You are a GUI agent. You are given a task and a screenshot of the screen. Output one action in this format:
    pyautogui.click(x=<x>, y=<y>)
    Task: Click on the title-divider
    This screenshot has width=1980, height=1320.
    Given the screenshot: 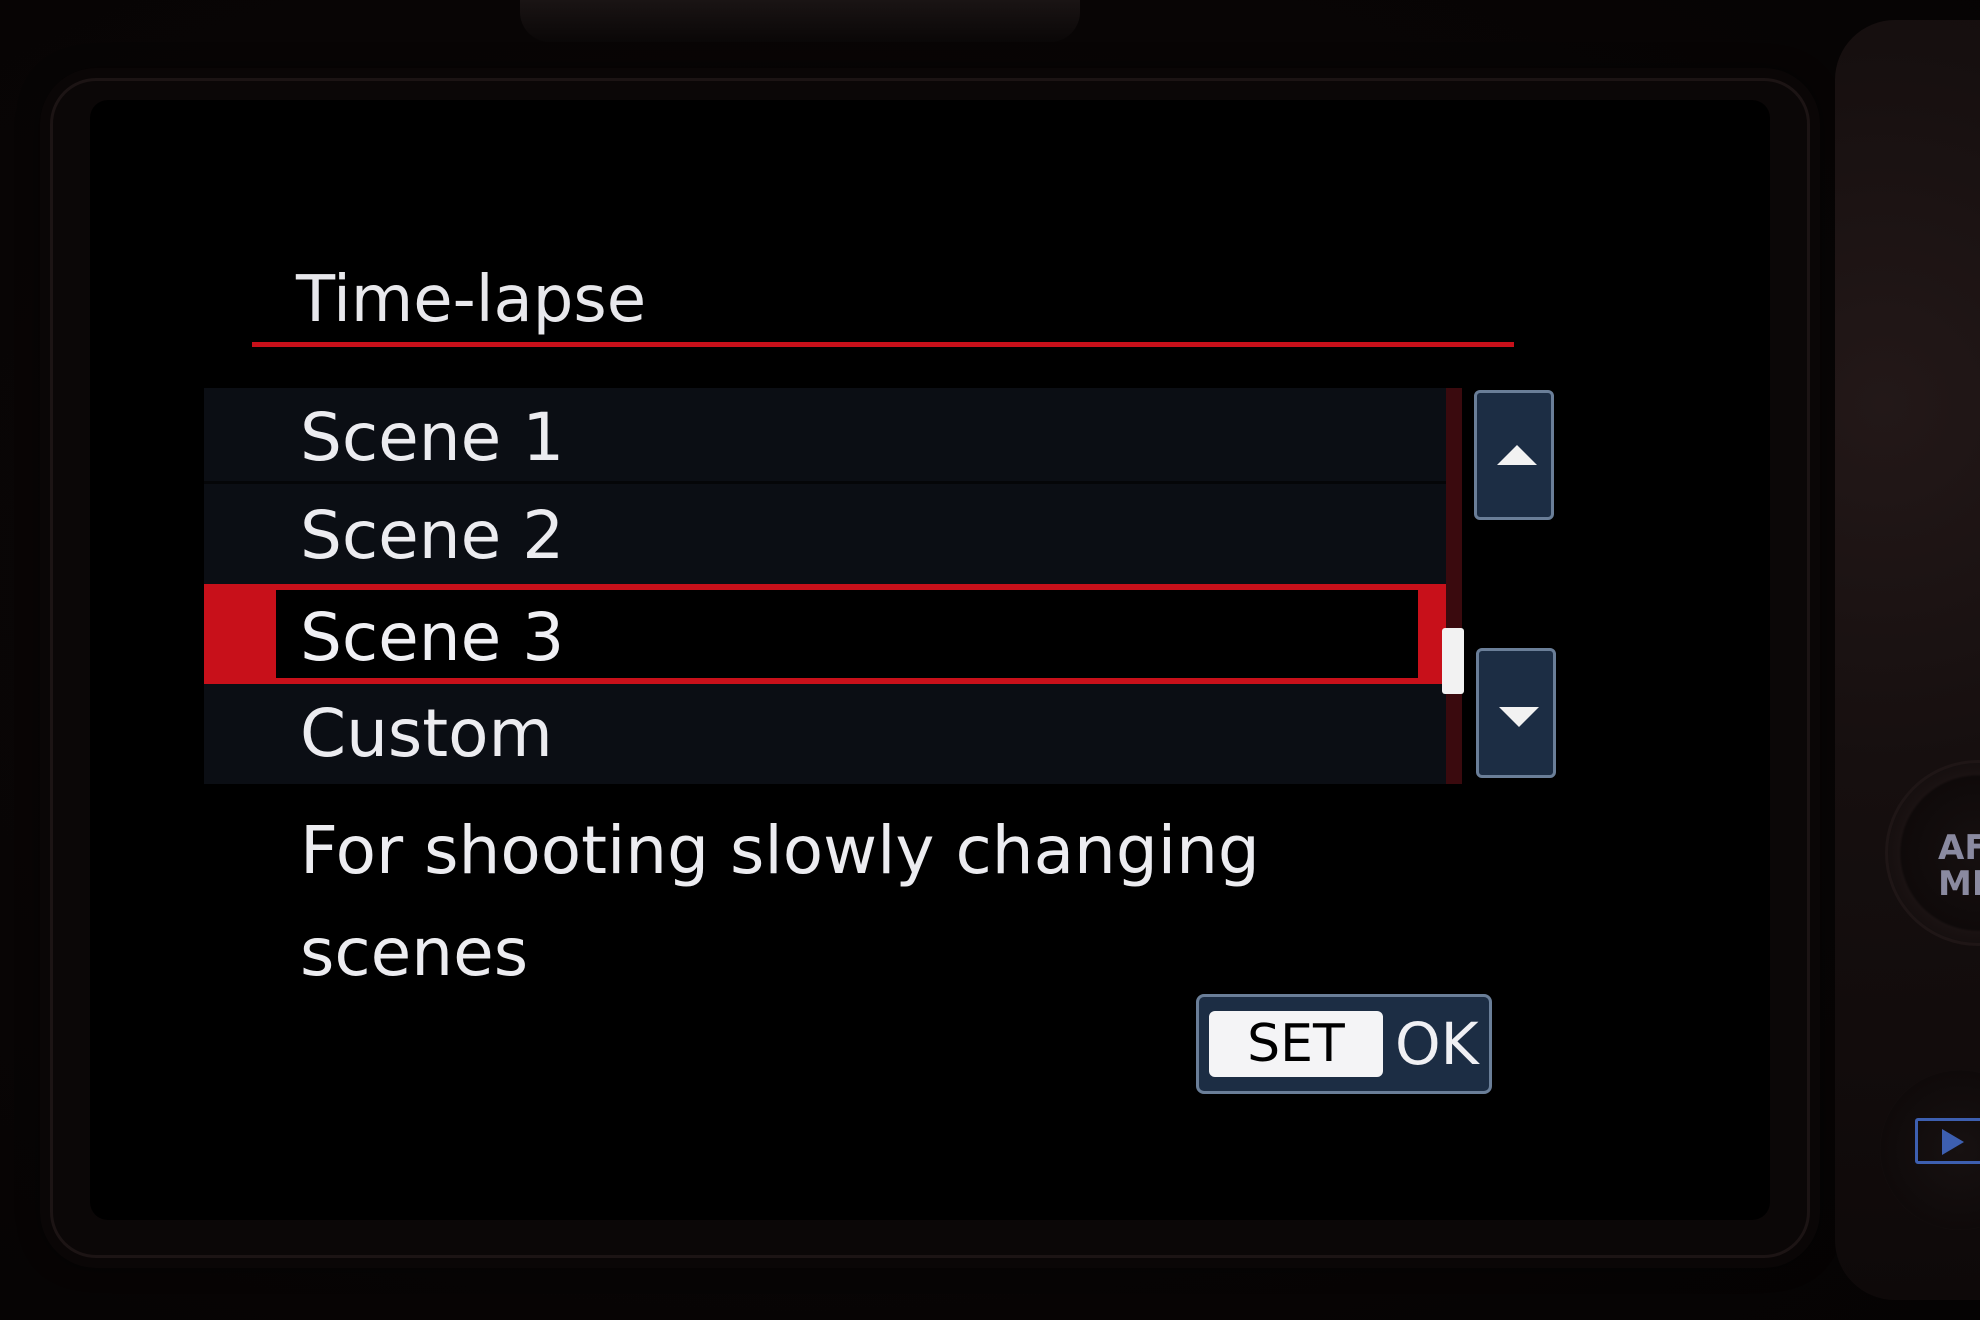 What is the action you would take?
    pyautogui.click(x=883, y=344)
    